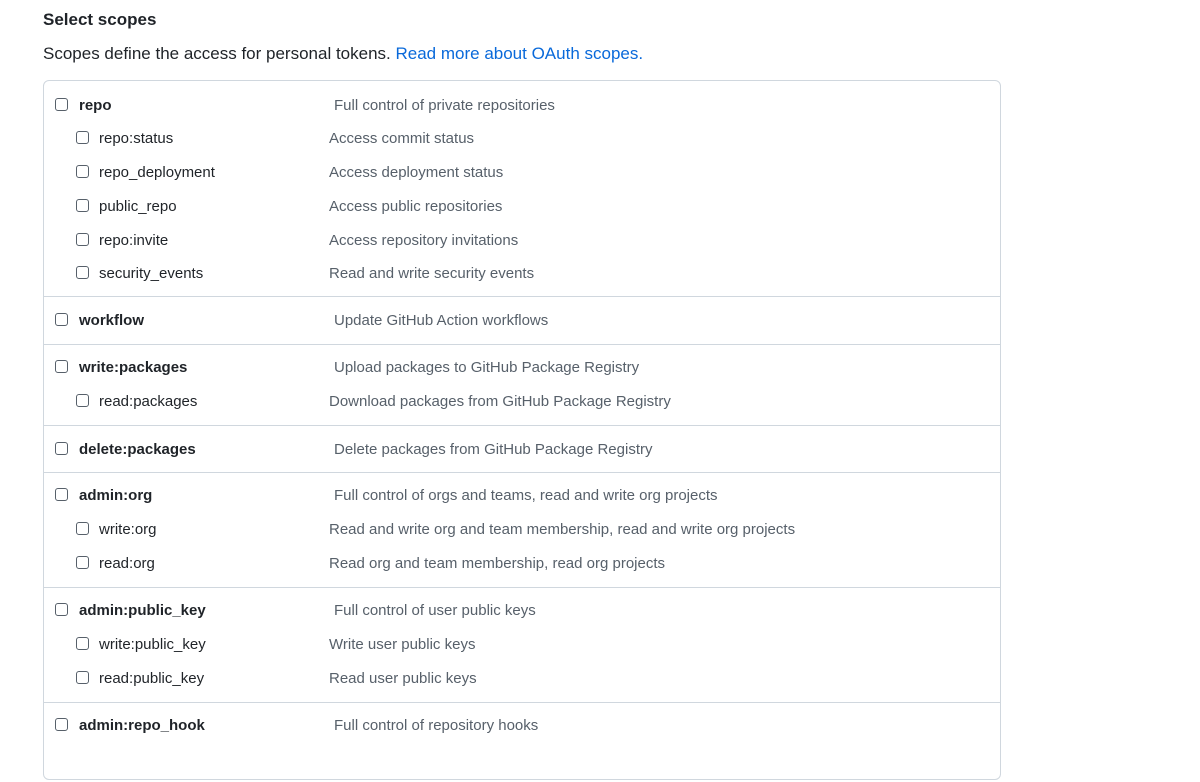  Describe the element at coordinates (522, 680) in the screenshot. I see `subscope-row: read:public_key Read user public keys` at that location.